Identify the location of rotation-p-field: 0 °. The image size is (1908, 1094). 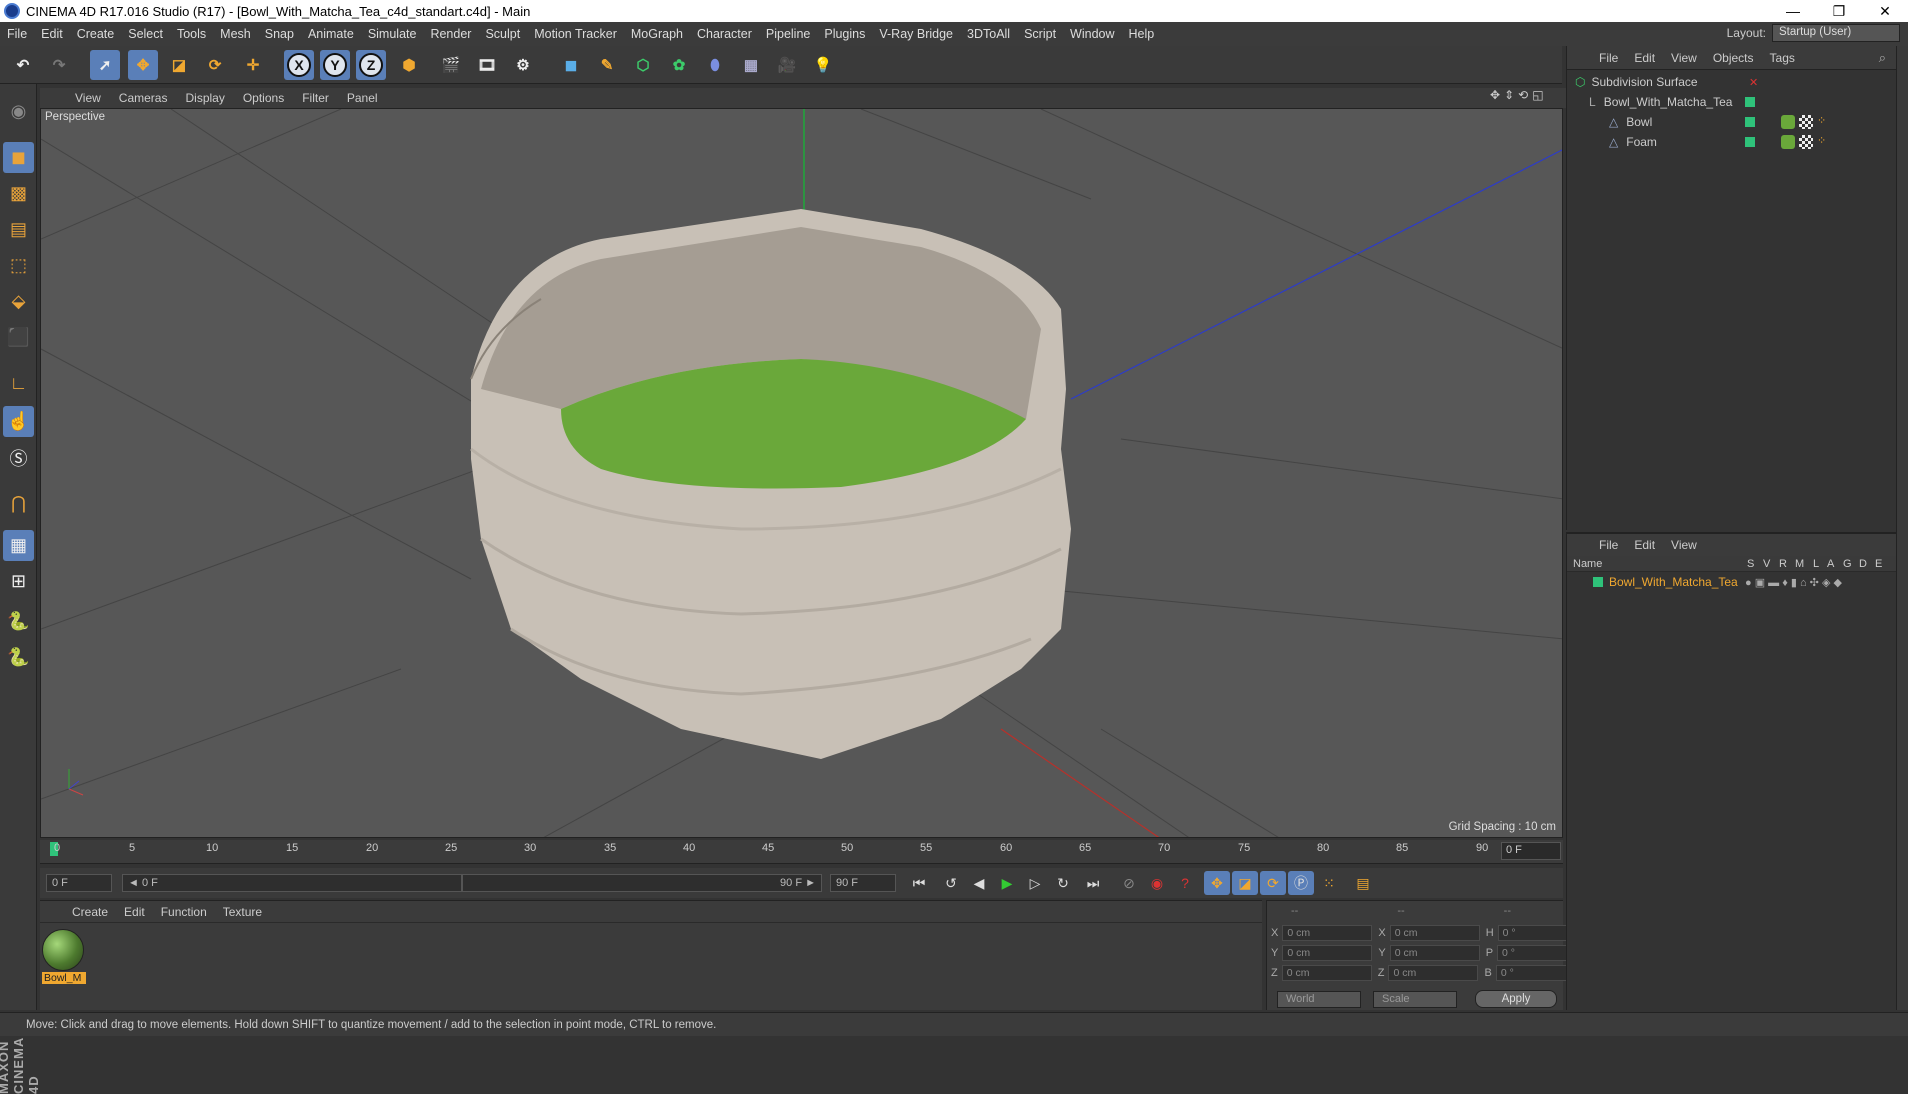
(1536, 953).